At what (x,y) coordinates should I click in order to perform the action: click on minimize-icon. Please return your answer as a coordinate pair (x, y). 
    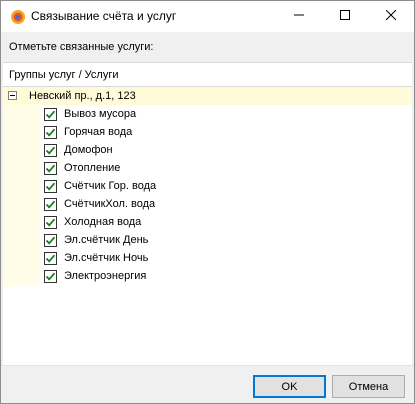
    Looking at the image, I should click on (299, 16).